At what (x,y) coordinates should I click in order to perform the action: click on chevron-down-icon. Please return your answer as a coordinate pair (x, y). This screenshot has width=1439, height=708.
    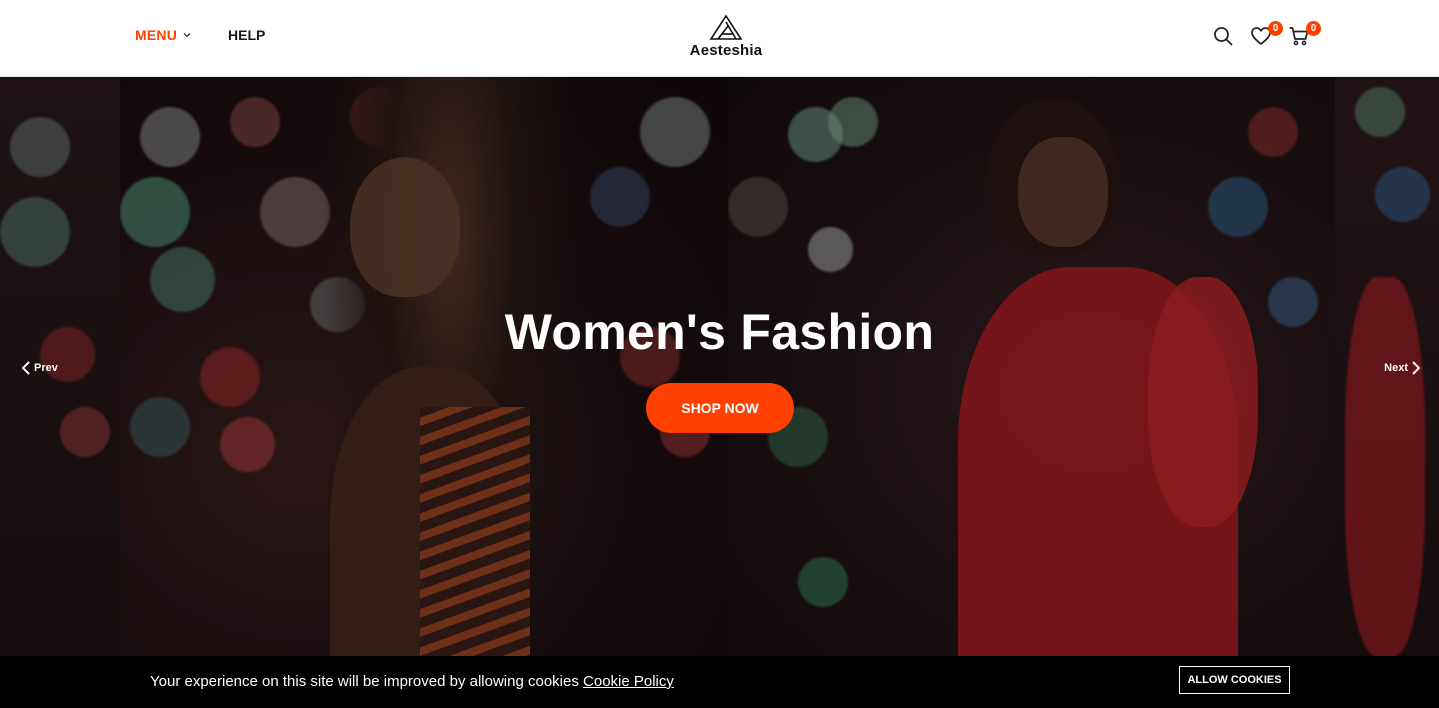
    Looking at the image, I should click on (187, 35).